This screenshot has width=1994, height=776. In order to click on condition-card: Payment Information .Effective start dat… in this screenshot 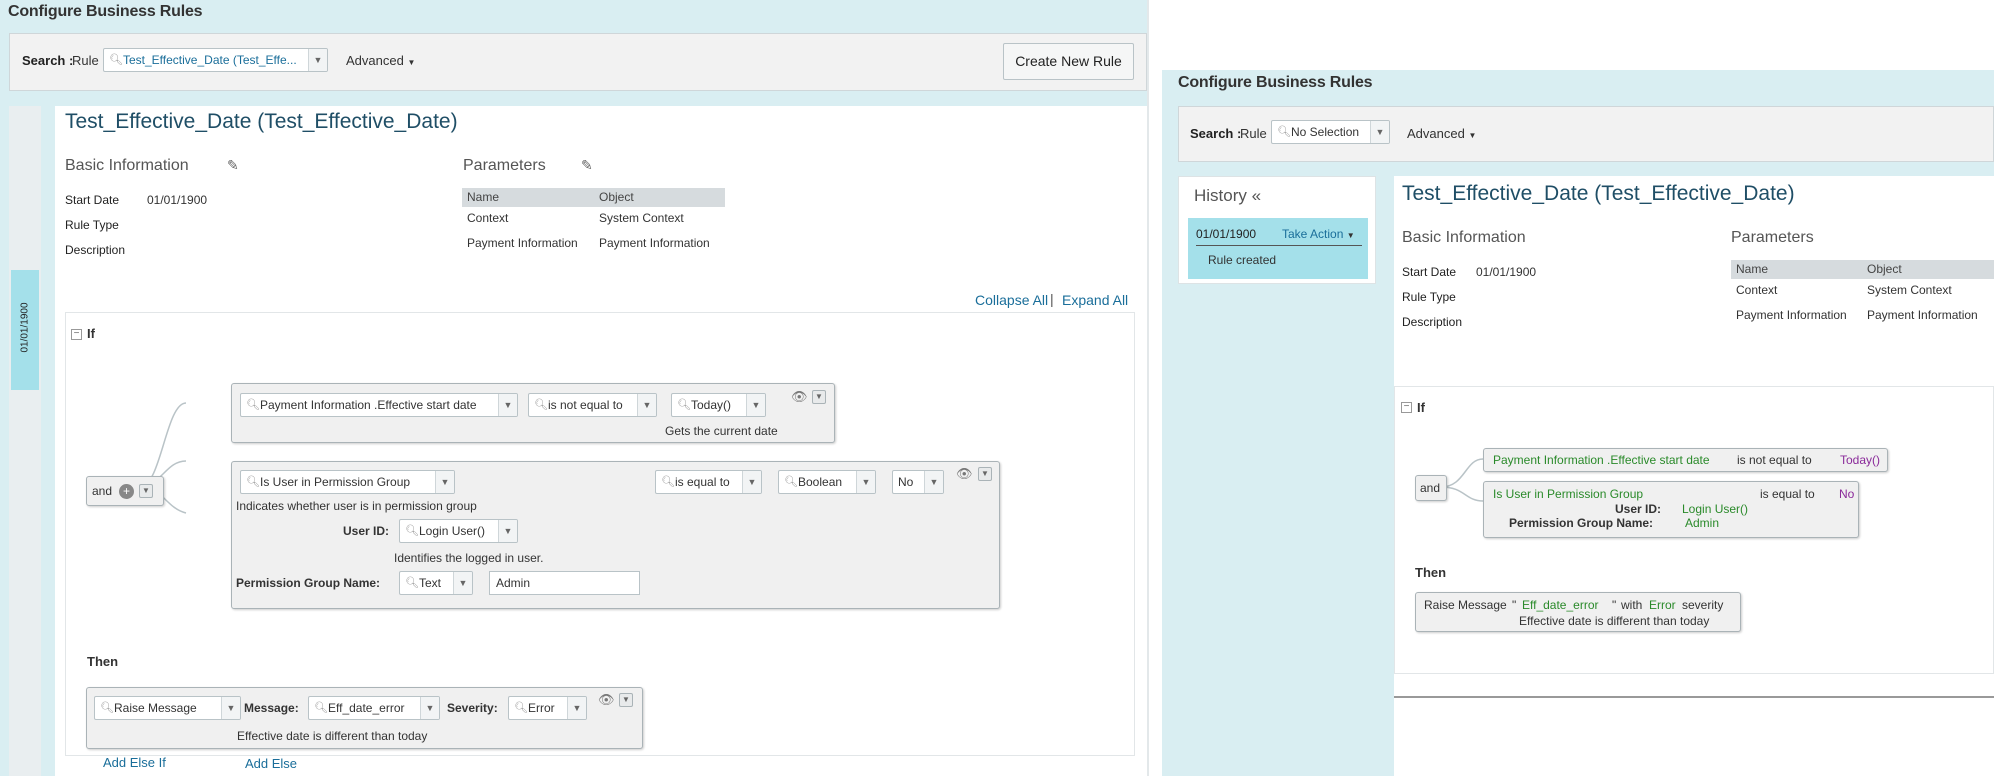, I will do `click(1685, 460)`.